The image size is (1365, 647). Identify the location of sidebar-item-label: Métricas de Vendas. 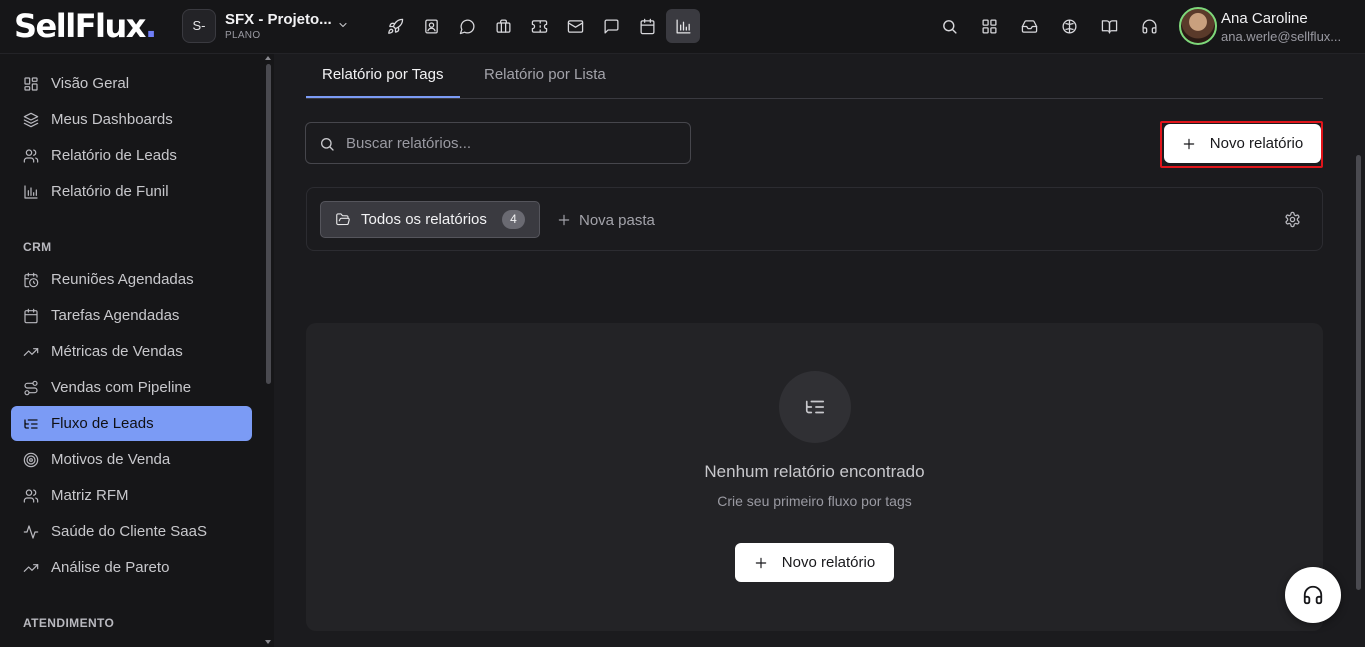
(117, 351).